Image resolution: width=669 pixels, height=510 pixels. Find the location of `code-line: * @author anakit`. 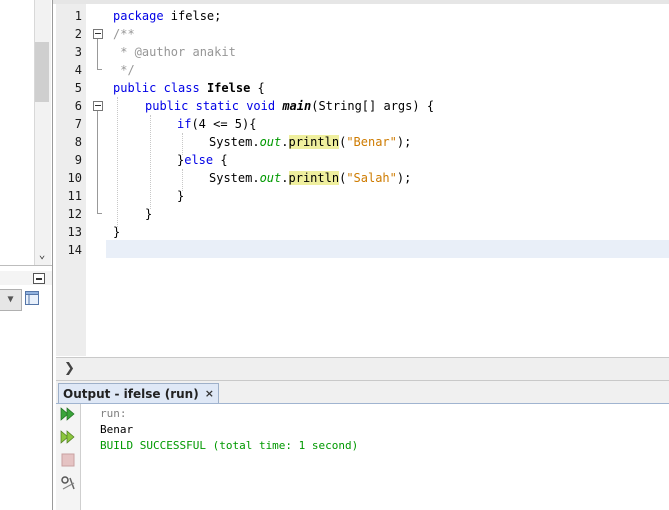

code-line: * @author anakit is located at coordinates (174, 52).